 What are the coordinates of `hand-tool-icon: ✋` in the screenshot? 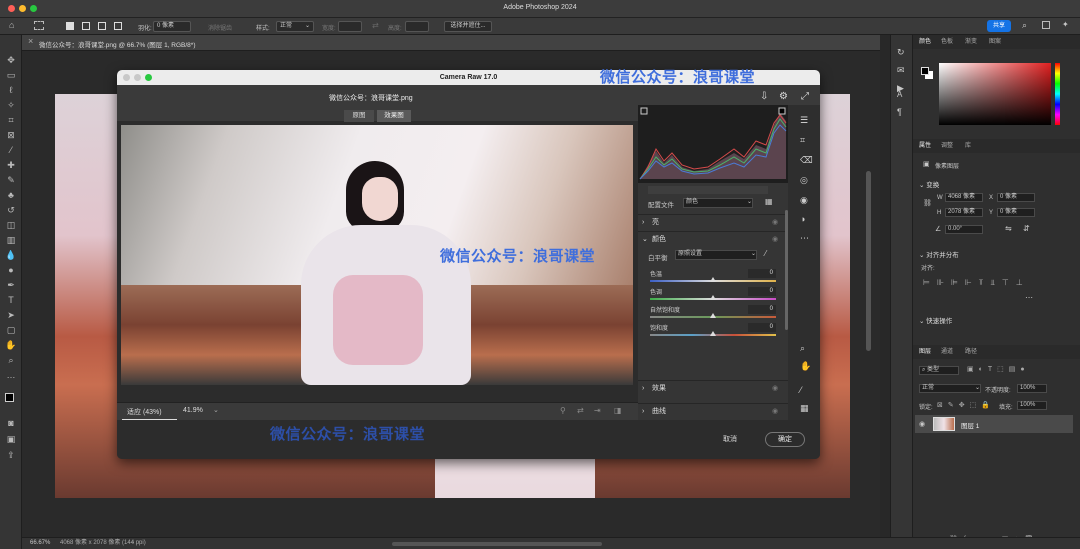 It's located at (11, 345).